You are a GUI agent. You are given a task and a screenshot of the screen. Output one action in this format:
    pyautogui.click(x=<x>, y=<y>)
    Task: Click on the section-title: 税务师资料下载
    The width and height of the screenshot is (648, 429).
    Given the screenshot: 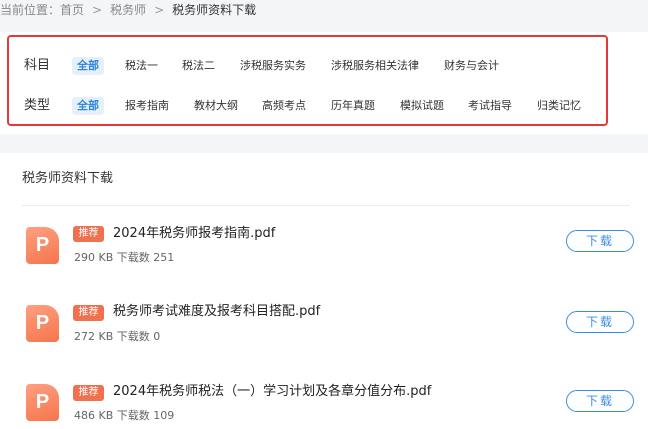 What is the action you would take?
    pyautogui.click(x=68, y=178)
    